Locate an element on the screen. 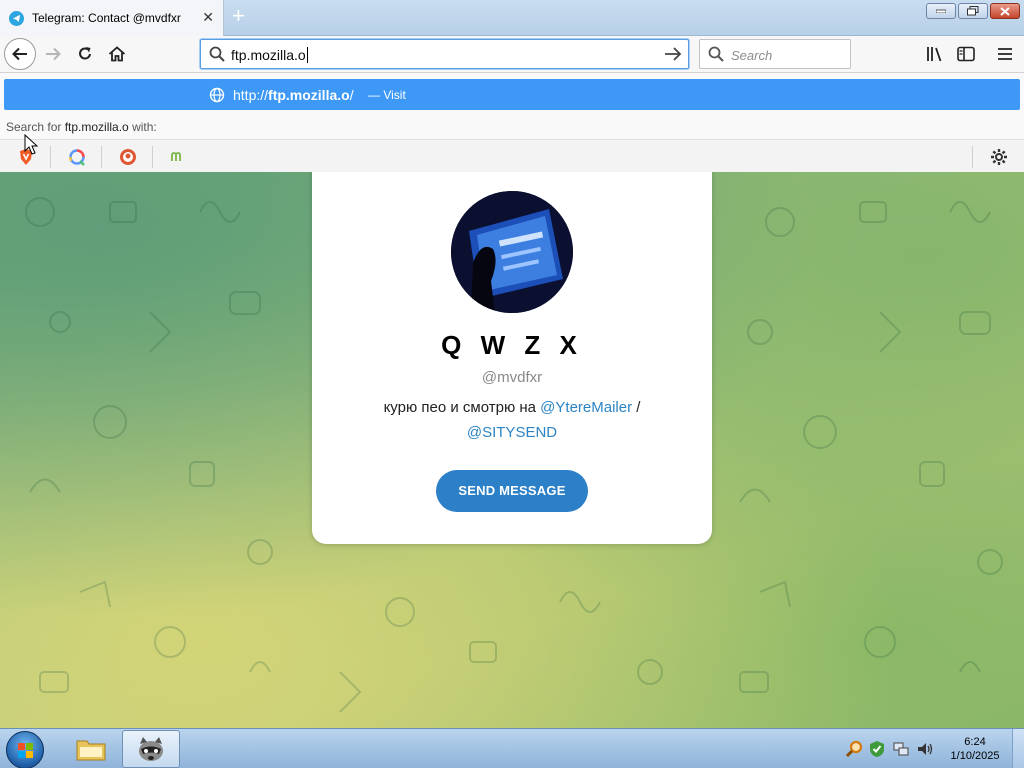 The height and width of the screenshot is (768, 1024). mojeek-icon is located at coordinates (179, 157).